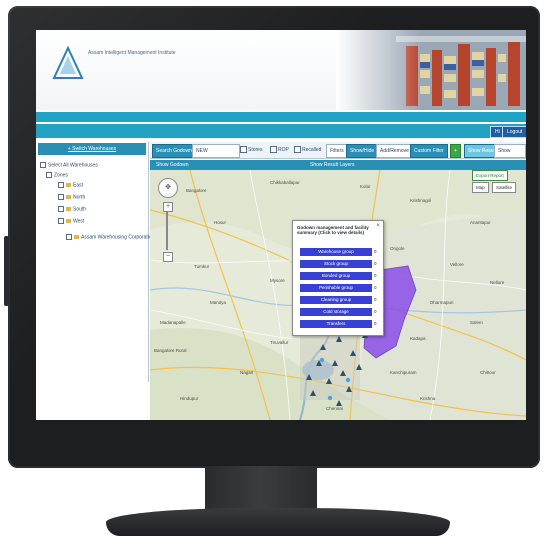  Describe the element at coordinates (218, 302) in the screenshot. I see `map-label: Mandya` at that location.